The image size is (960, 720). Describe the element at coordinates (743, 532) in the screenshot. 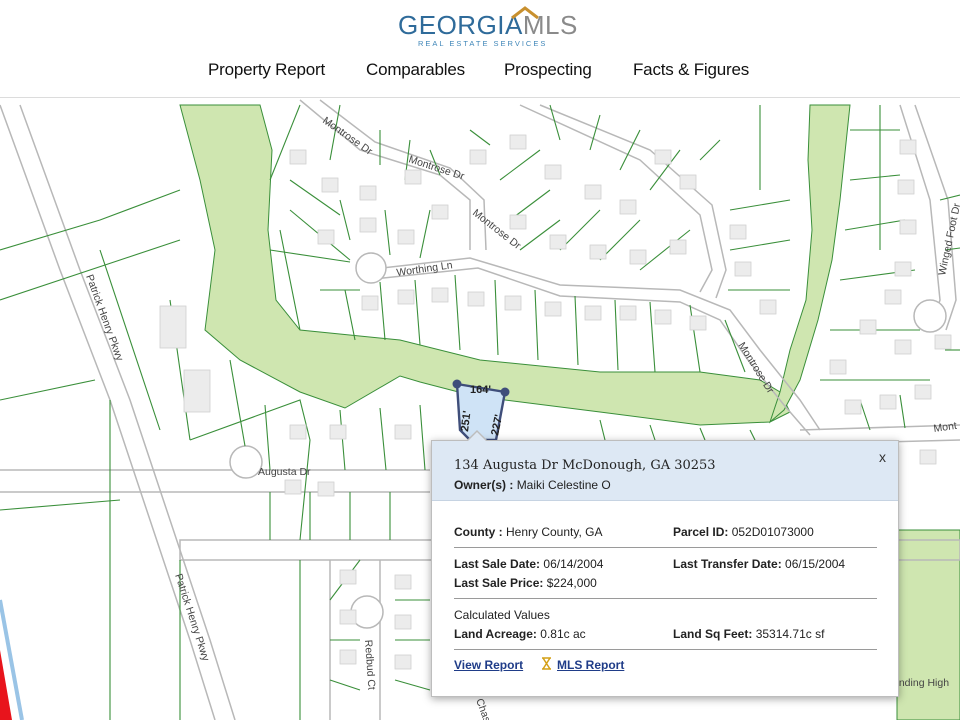

I see `parcel-id-field: Parcel ID: 052D01073000` at that location.